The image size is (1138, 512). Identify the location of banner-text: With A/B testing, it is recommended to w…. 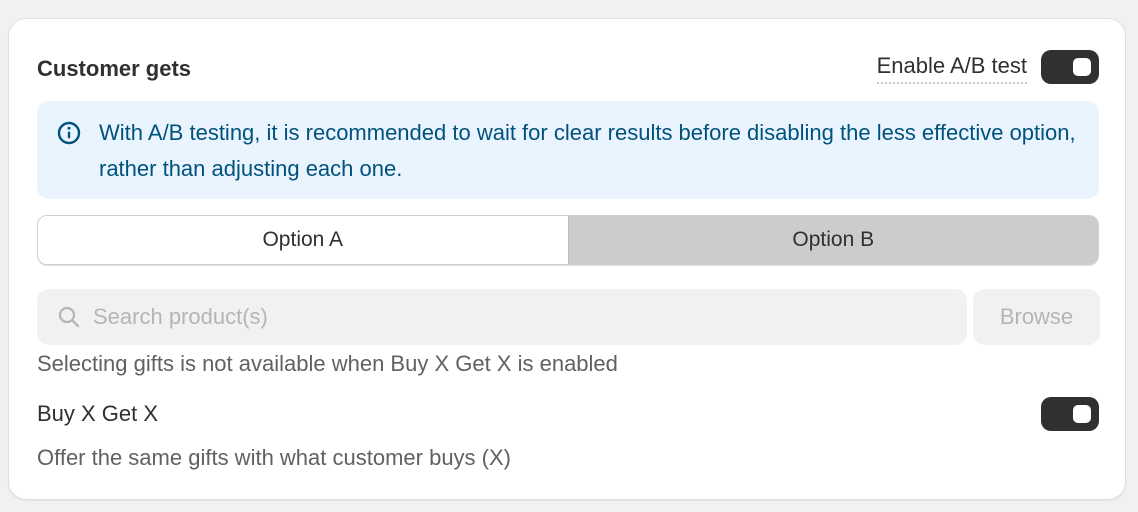
(587, 150).